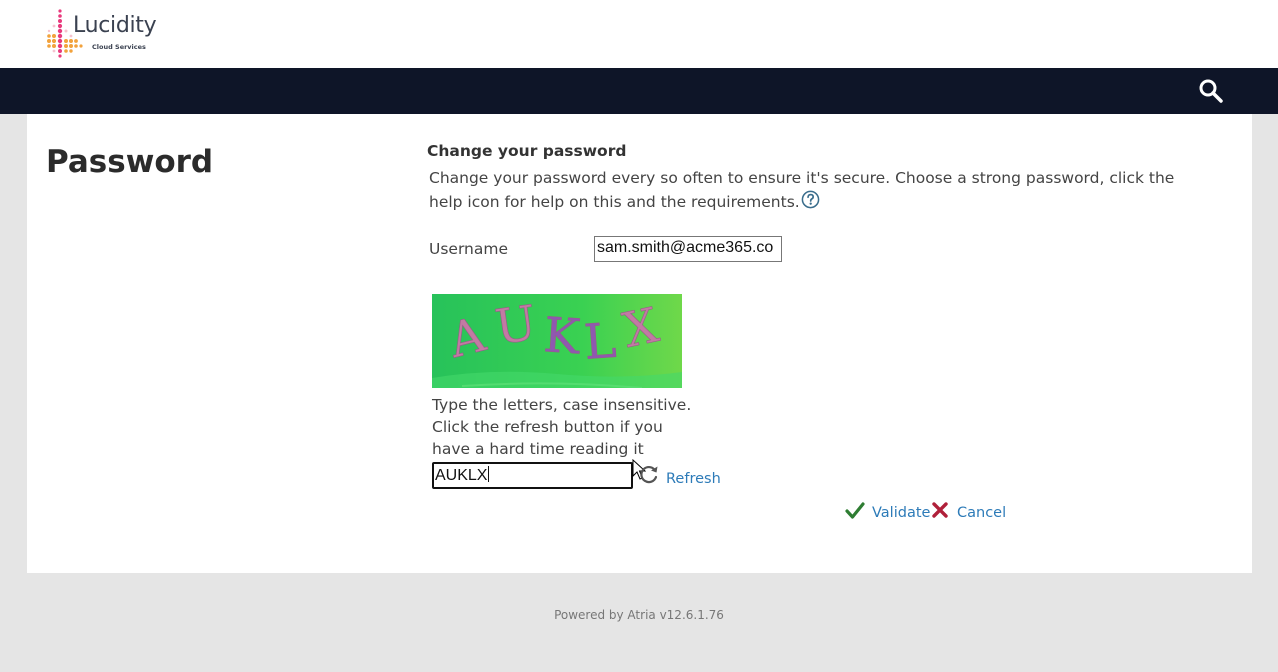 The height and width of the screenshot is (672, 1278). What do you see at coordinates (901, 513) in the screenshot?
I see `validate-button: Validate` at bounding box center [901, 513].